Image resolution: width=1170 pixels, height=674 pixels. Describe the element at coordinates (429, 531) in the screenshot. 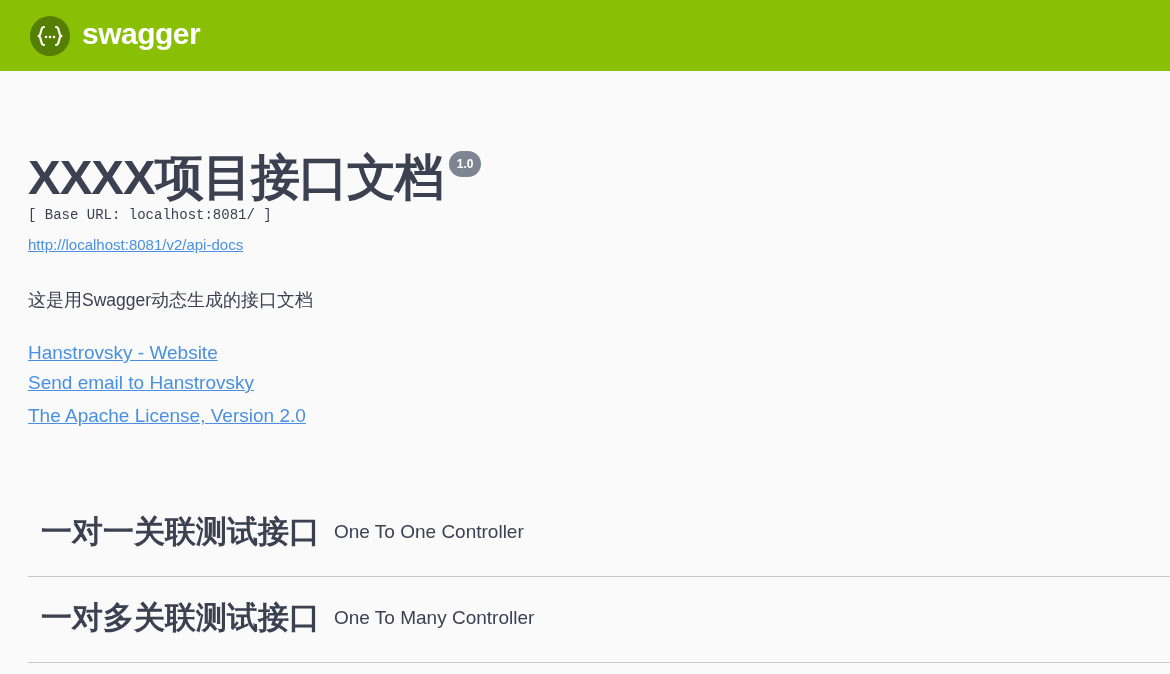

I see `tag-description: One To One Controller` at that location.